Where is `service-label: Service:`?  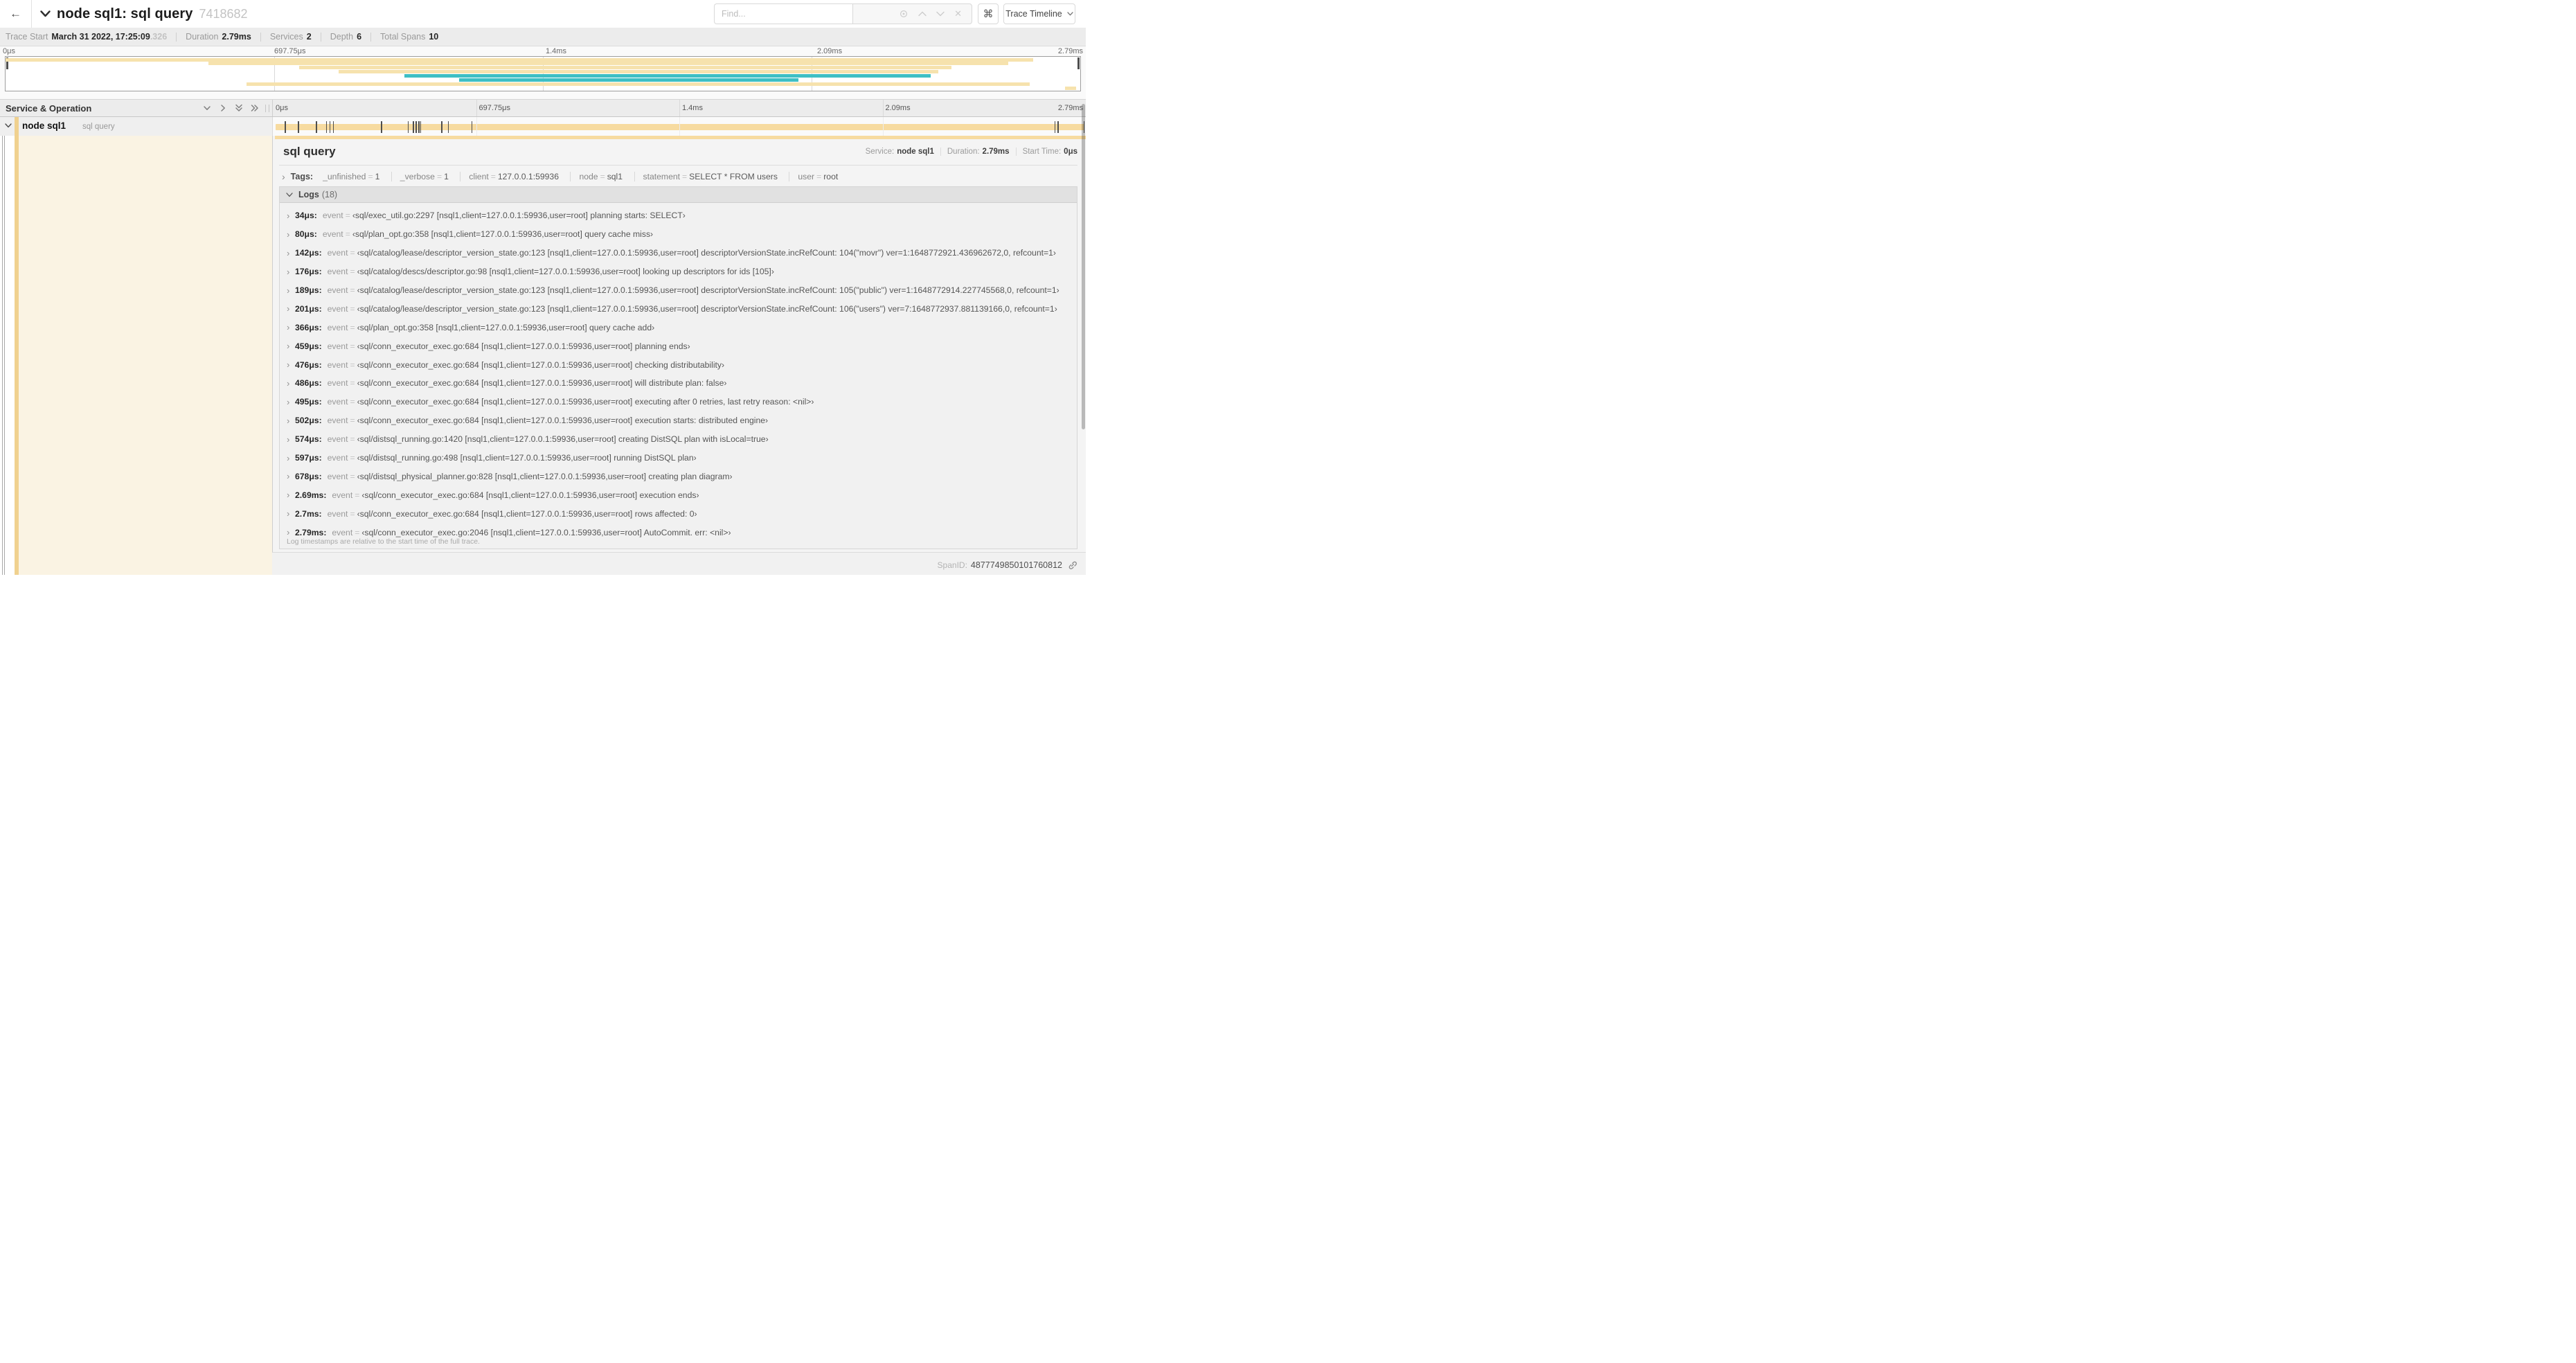 service-label: Service: is located at coordinates (880, 152).